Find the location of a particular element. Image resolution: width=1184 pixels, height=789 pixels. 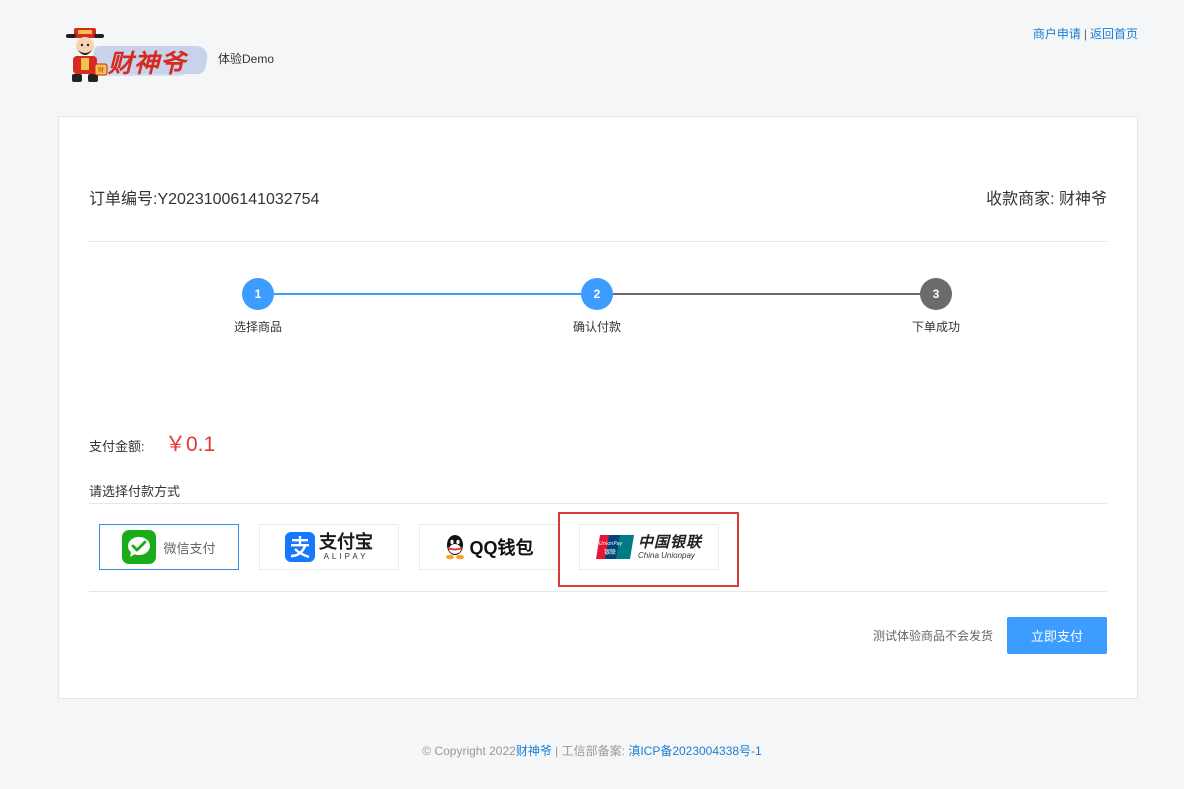

wechat-pay-label: 微信支付 is located at coordinates (189, 548).